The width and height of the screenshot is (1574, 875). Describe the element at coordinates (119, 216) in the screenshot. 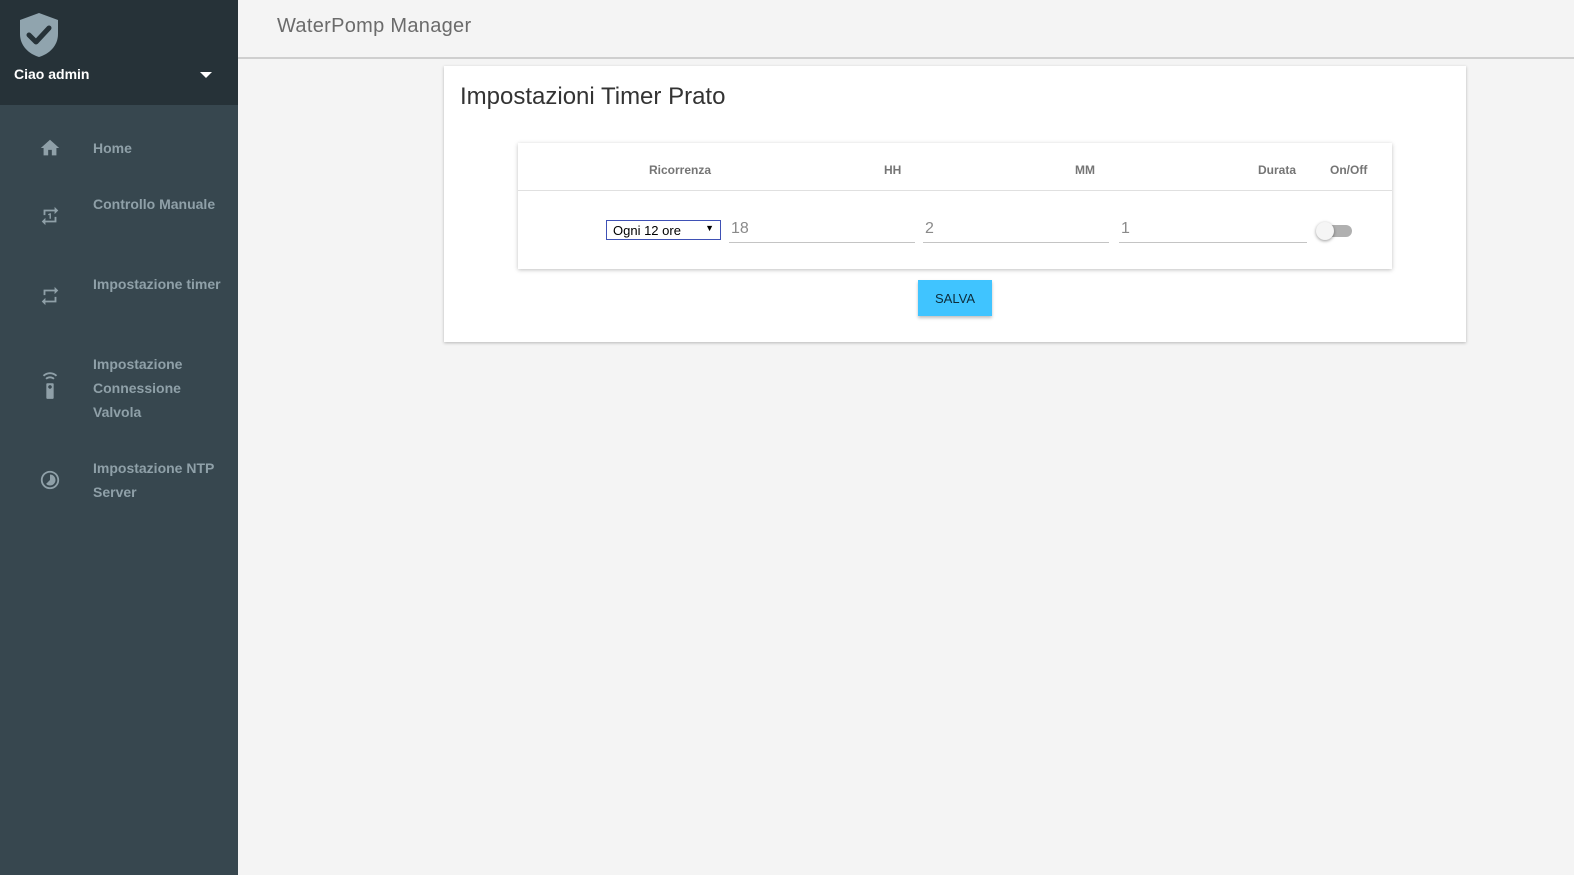

I see `sidebar-item-controllo-manuale: Controllo Manuale` at that location.